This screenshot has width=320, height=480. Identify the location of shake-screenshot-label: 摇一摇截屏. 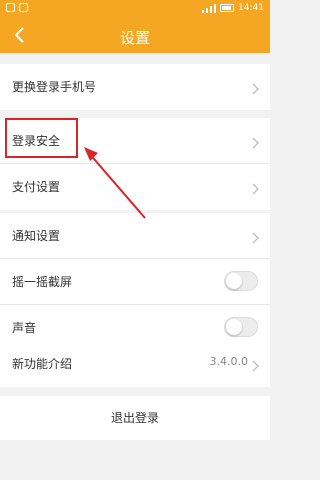
(42, 282).